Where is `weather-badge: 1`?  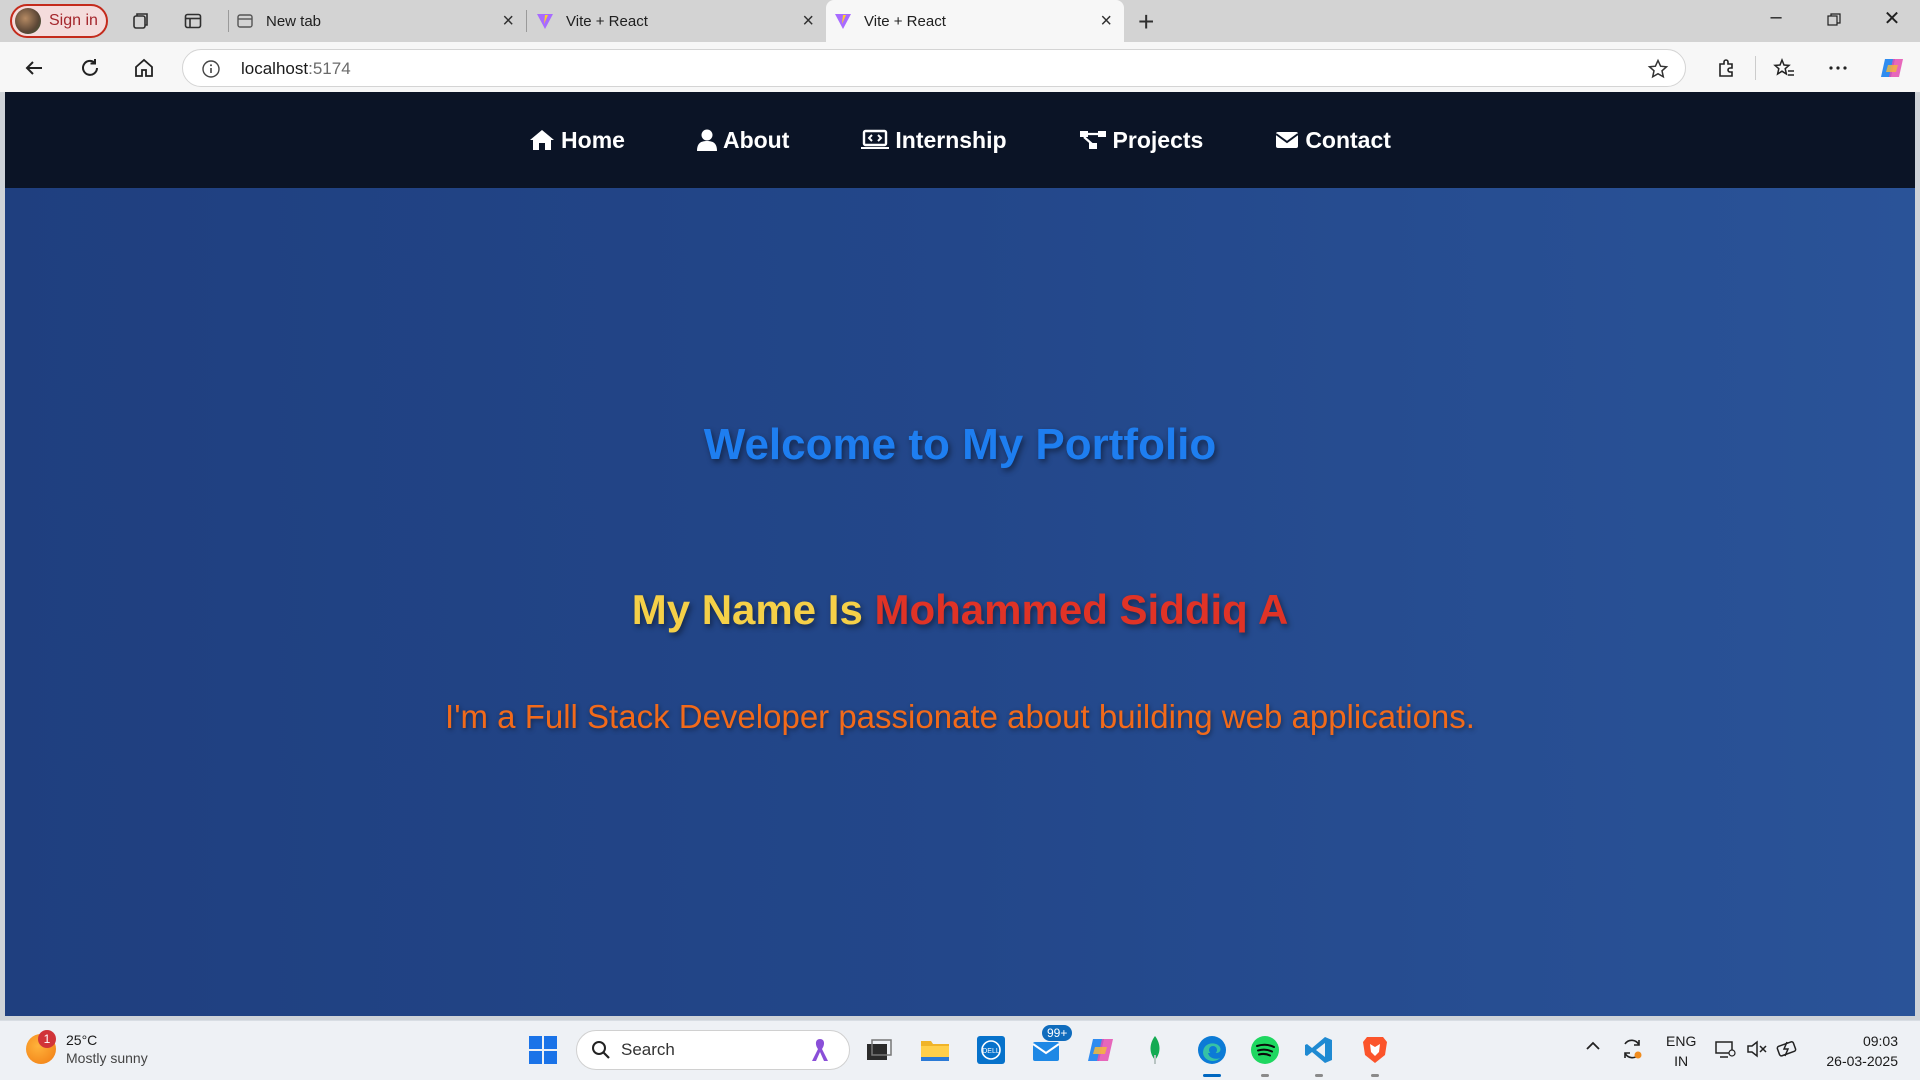 weather-badge: 1 is located at coordinates (47, 1039).